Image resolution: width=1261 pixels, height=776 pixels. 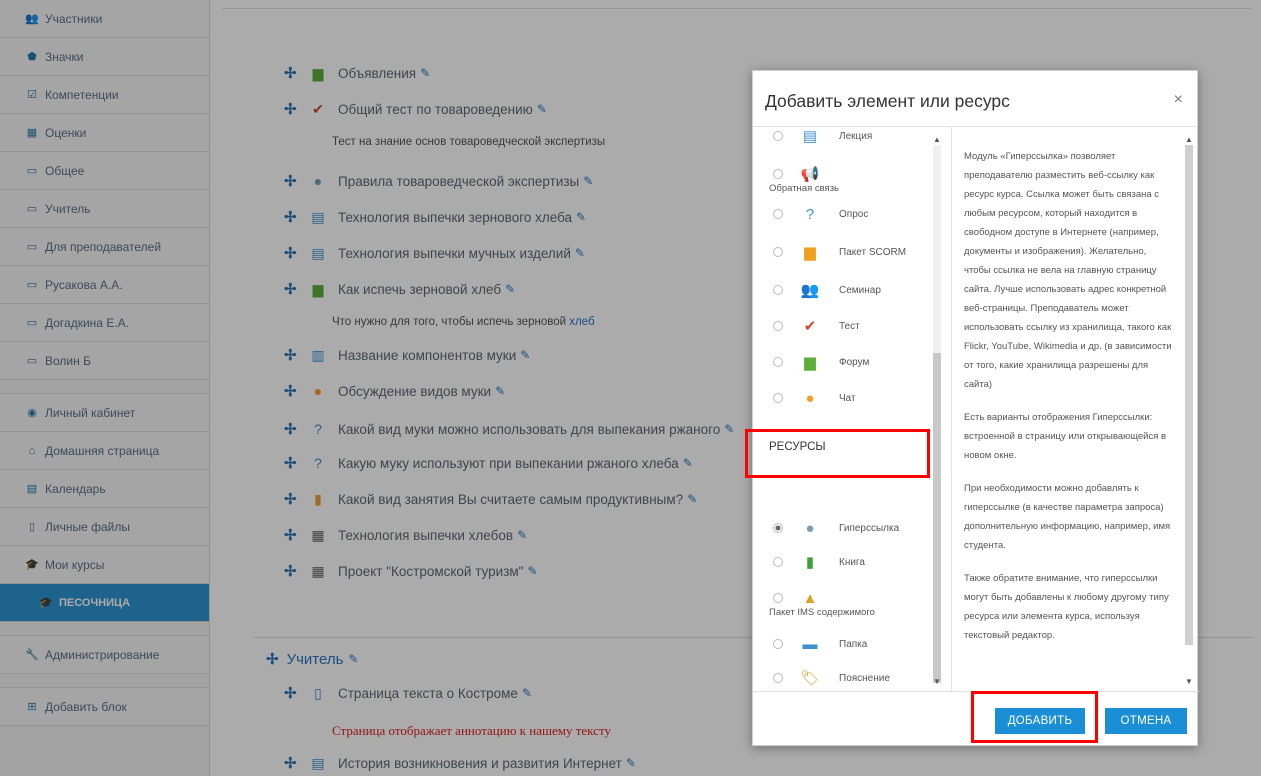 I want to click on module-label: Тест, so click(x=849, y=326).